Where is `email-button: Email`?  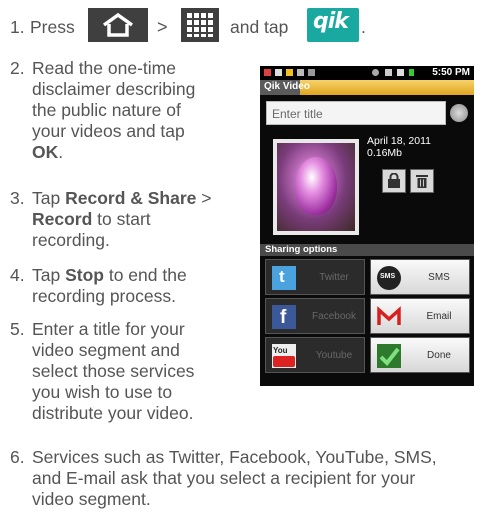 email-button: Email is located at coordinates (420, 316).